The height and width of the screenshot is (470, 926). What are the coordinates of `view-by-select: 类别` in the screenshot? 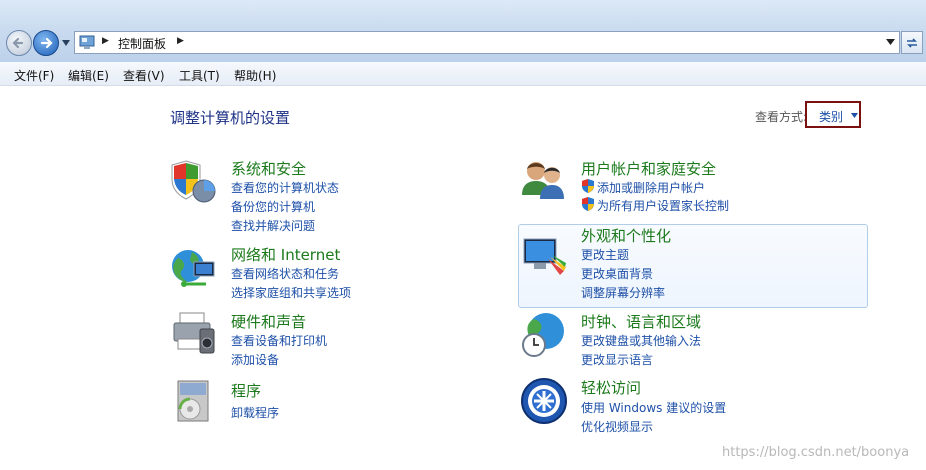 It's located at (833, 114).